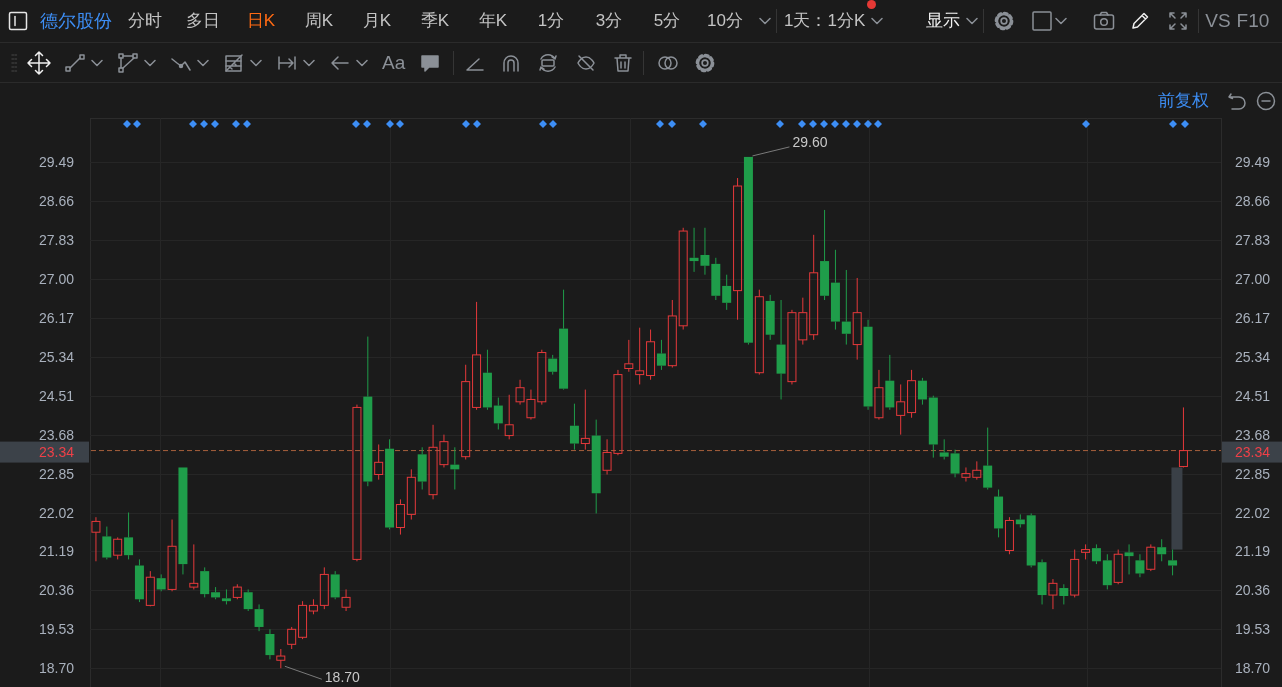  I want to click on camera-icon, so click(1104, 21).